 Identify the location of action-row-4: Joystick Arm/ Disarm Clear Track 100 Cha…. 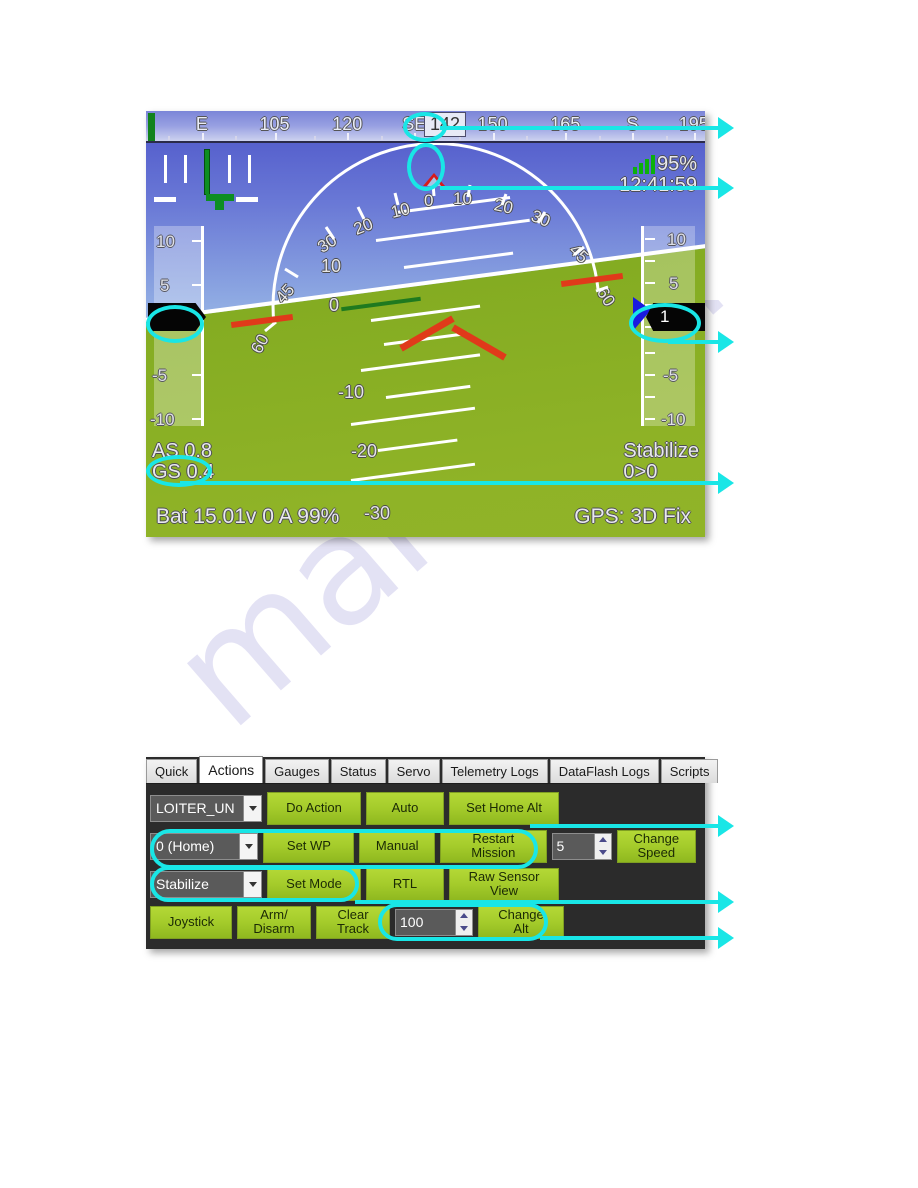
(425, 922).